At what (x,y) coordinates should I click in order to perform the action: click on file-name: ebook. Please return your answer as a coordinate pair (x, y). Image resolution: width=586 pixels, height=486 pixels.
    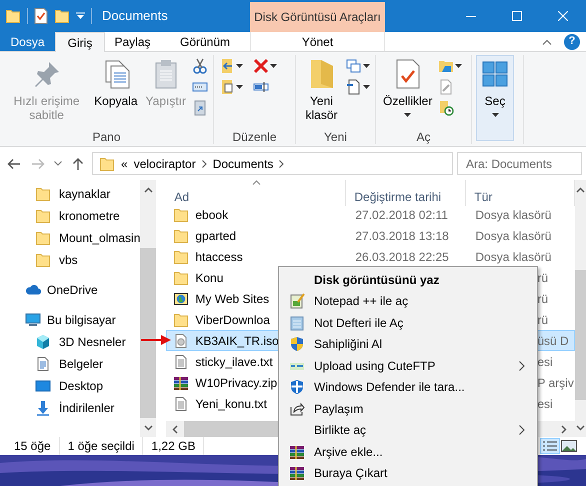
    Looking at the image, I should click on (211, 215).